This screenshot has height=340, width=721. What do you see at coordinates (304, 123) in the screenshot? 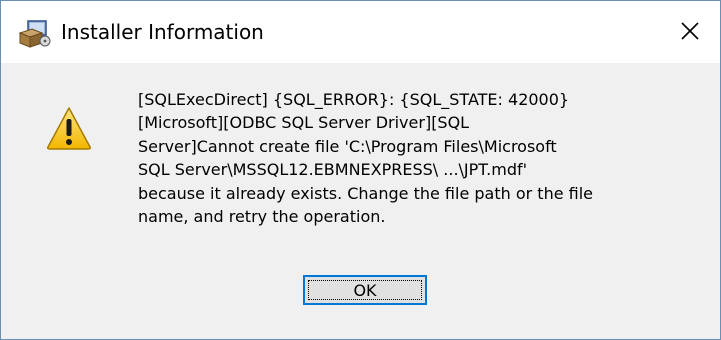
I see `message-line: [Microsoft][ODBC SQL Server Driver][SQL` at bounding box center [304, 123].